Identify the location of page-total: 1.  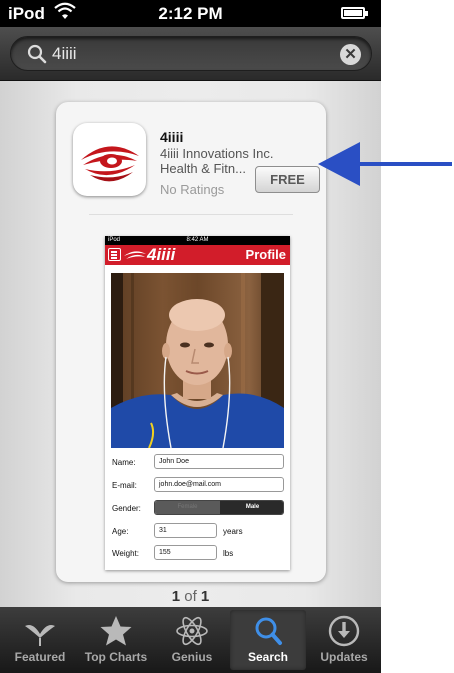
(205, 596).